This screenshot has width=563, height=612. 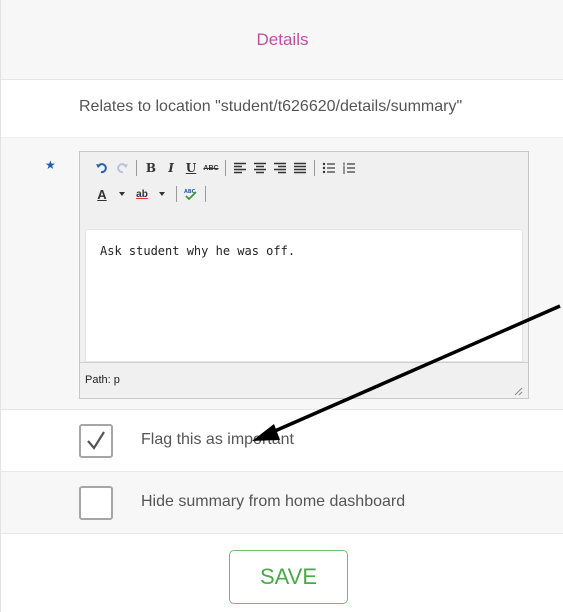 What do you see at coordinates (96, 503) in the screenshot?
I see `hide-summary-checkbox` at bounding box center [96, 503].